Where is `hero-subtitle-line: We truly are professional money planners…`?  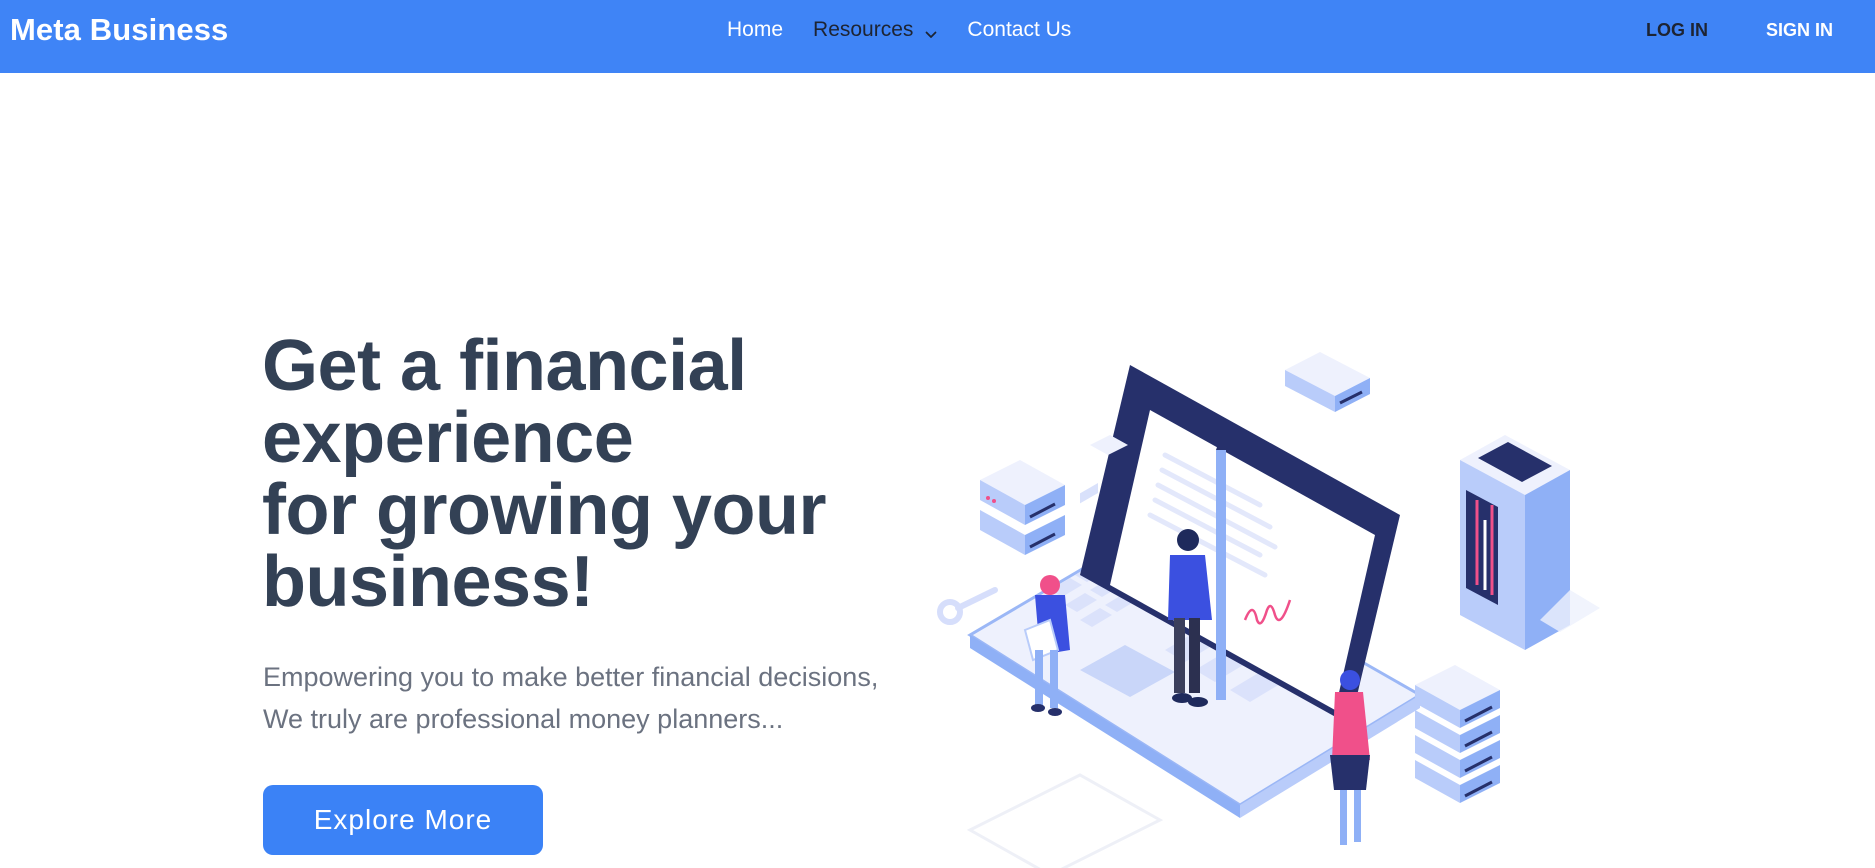 hero-subtitle-line: We truly are professional money planners… is located at coordinates (523, 719).